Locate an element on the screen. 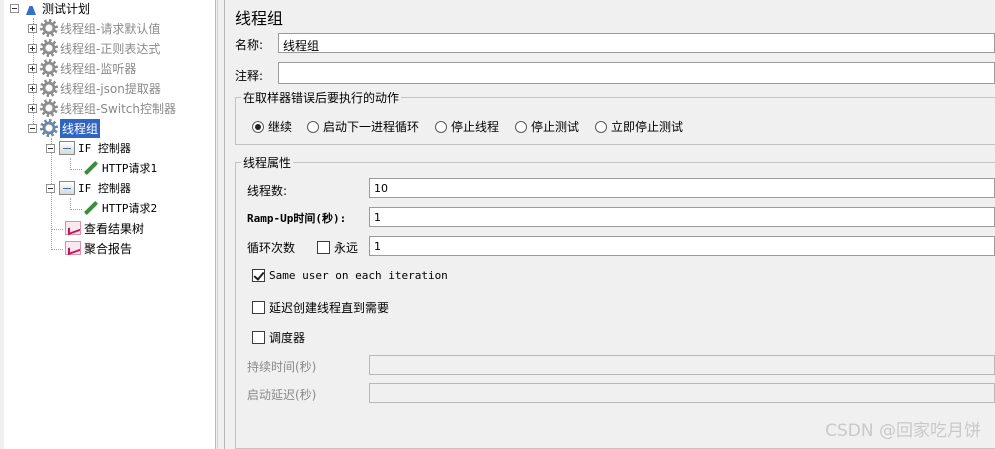  tree-node-label: 线程组-Switch控制器 is located at coordinates (118, 108).